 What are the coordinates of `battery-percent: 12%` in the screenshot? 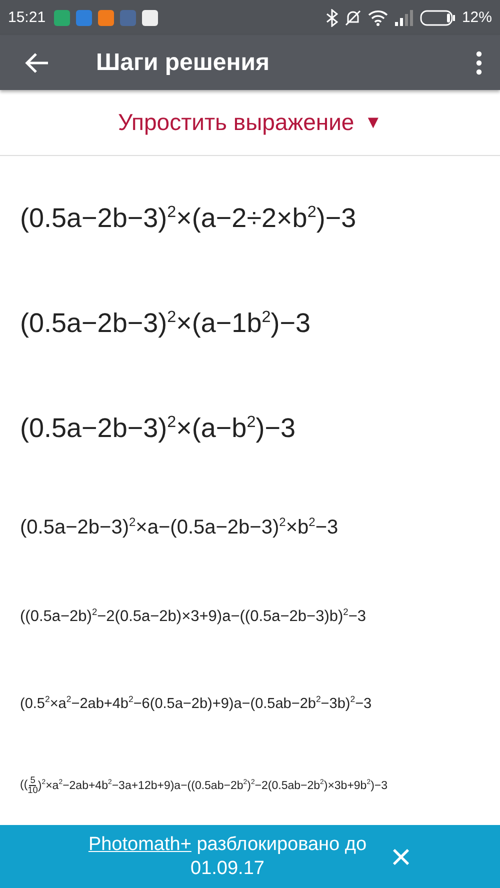 It's located at (477, 17).